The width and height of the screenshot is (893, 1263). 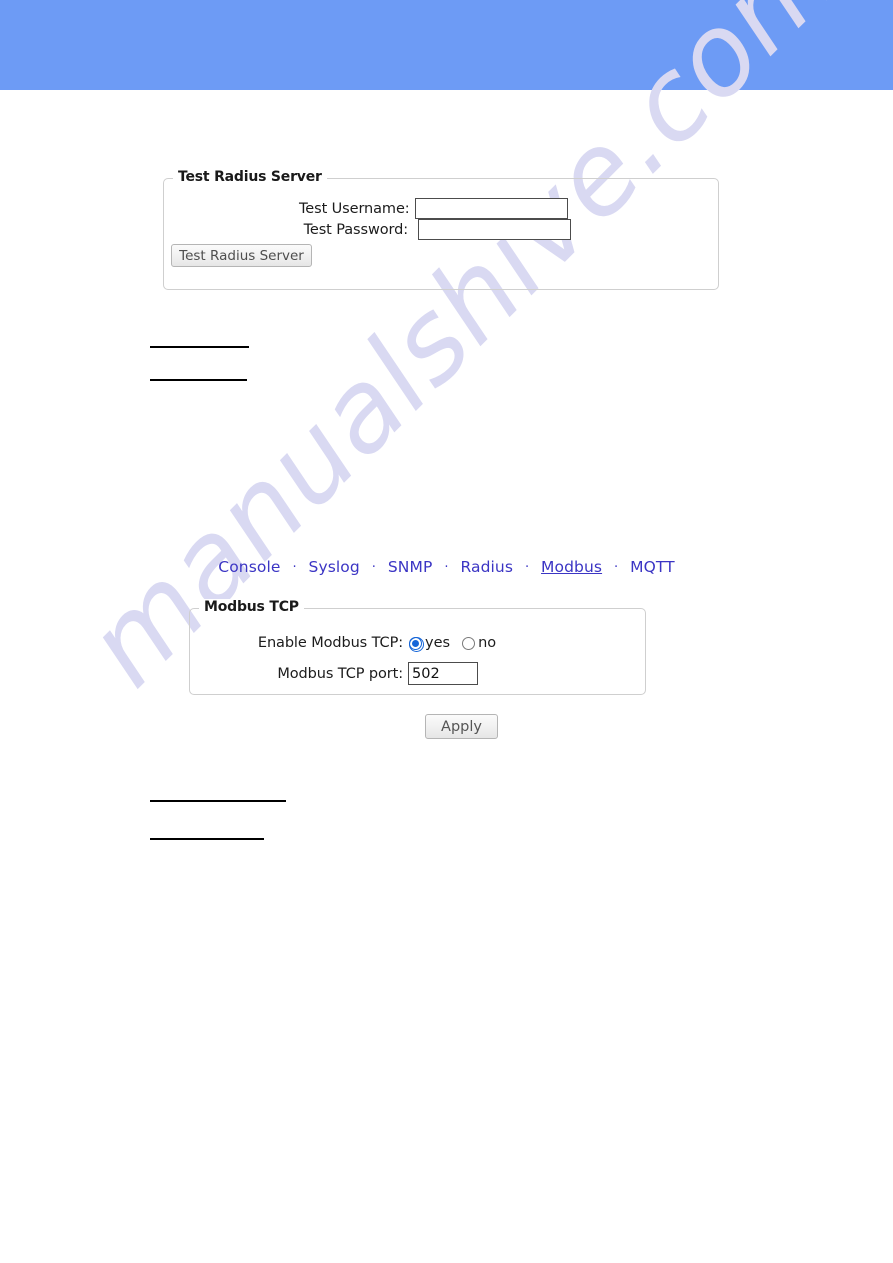 What do you see at coordinates (452, 643) in the screenshot?
I see `enable-modbus-tcp-radio-group: yes no` at bounding box center [452, 643].